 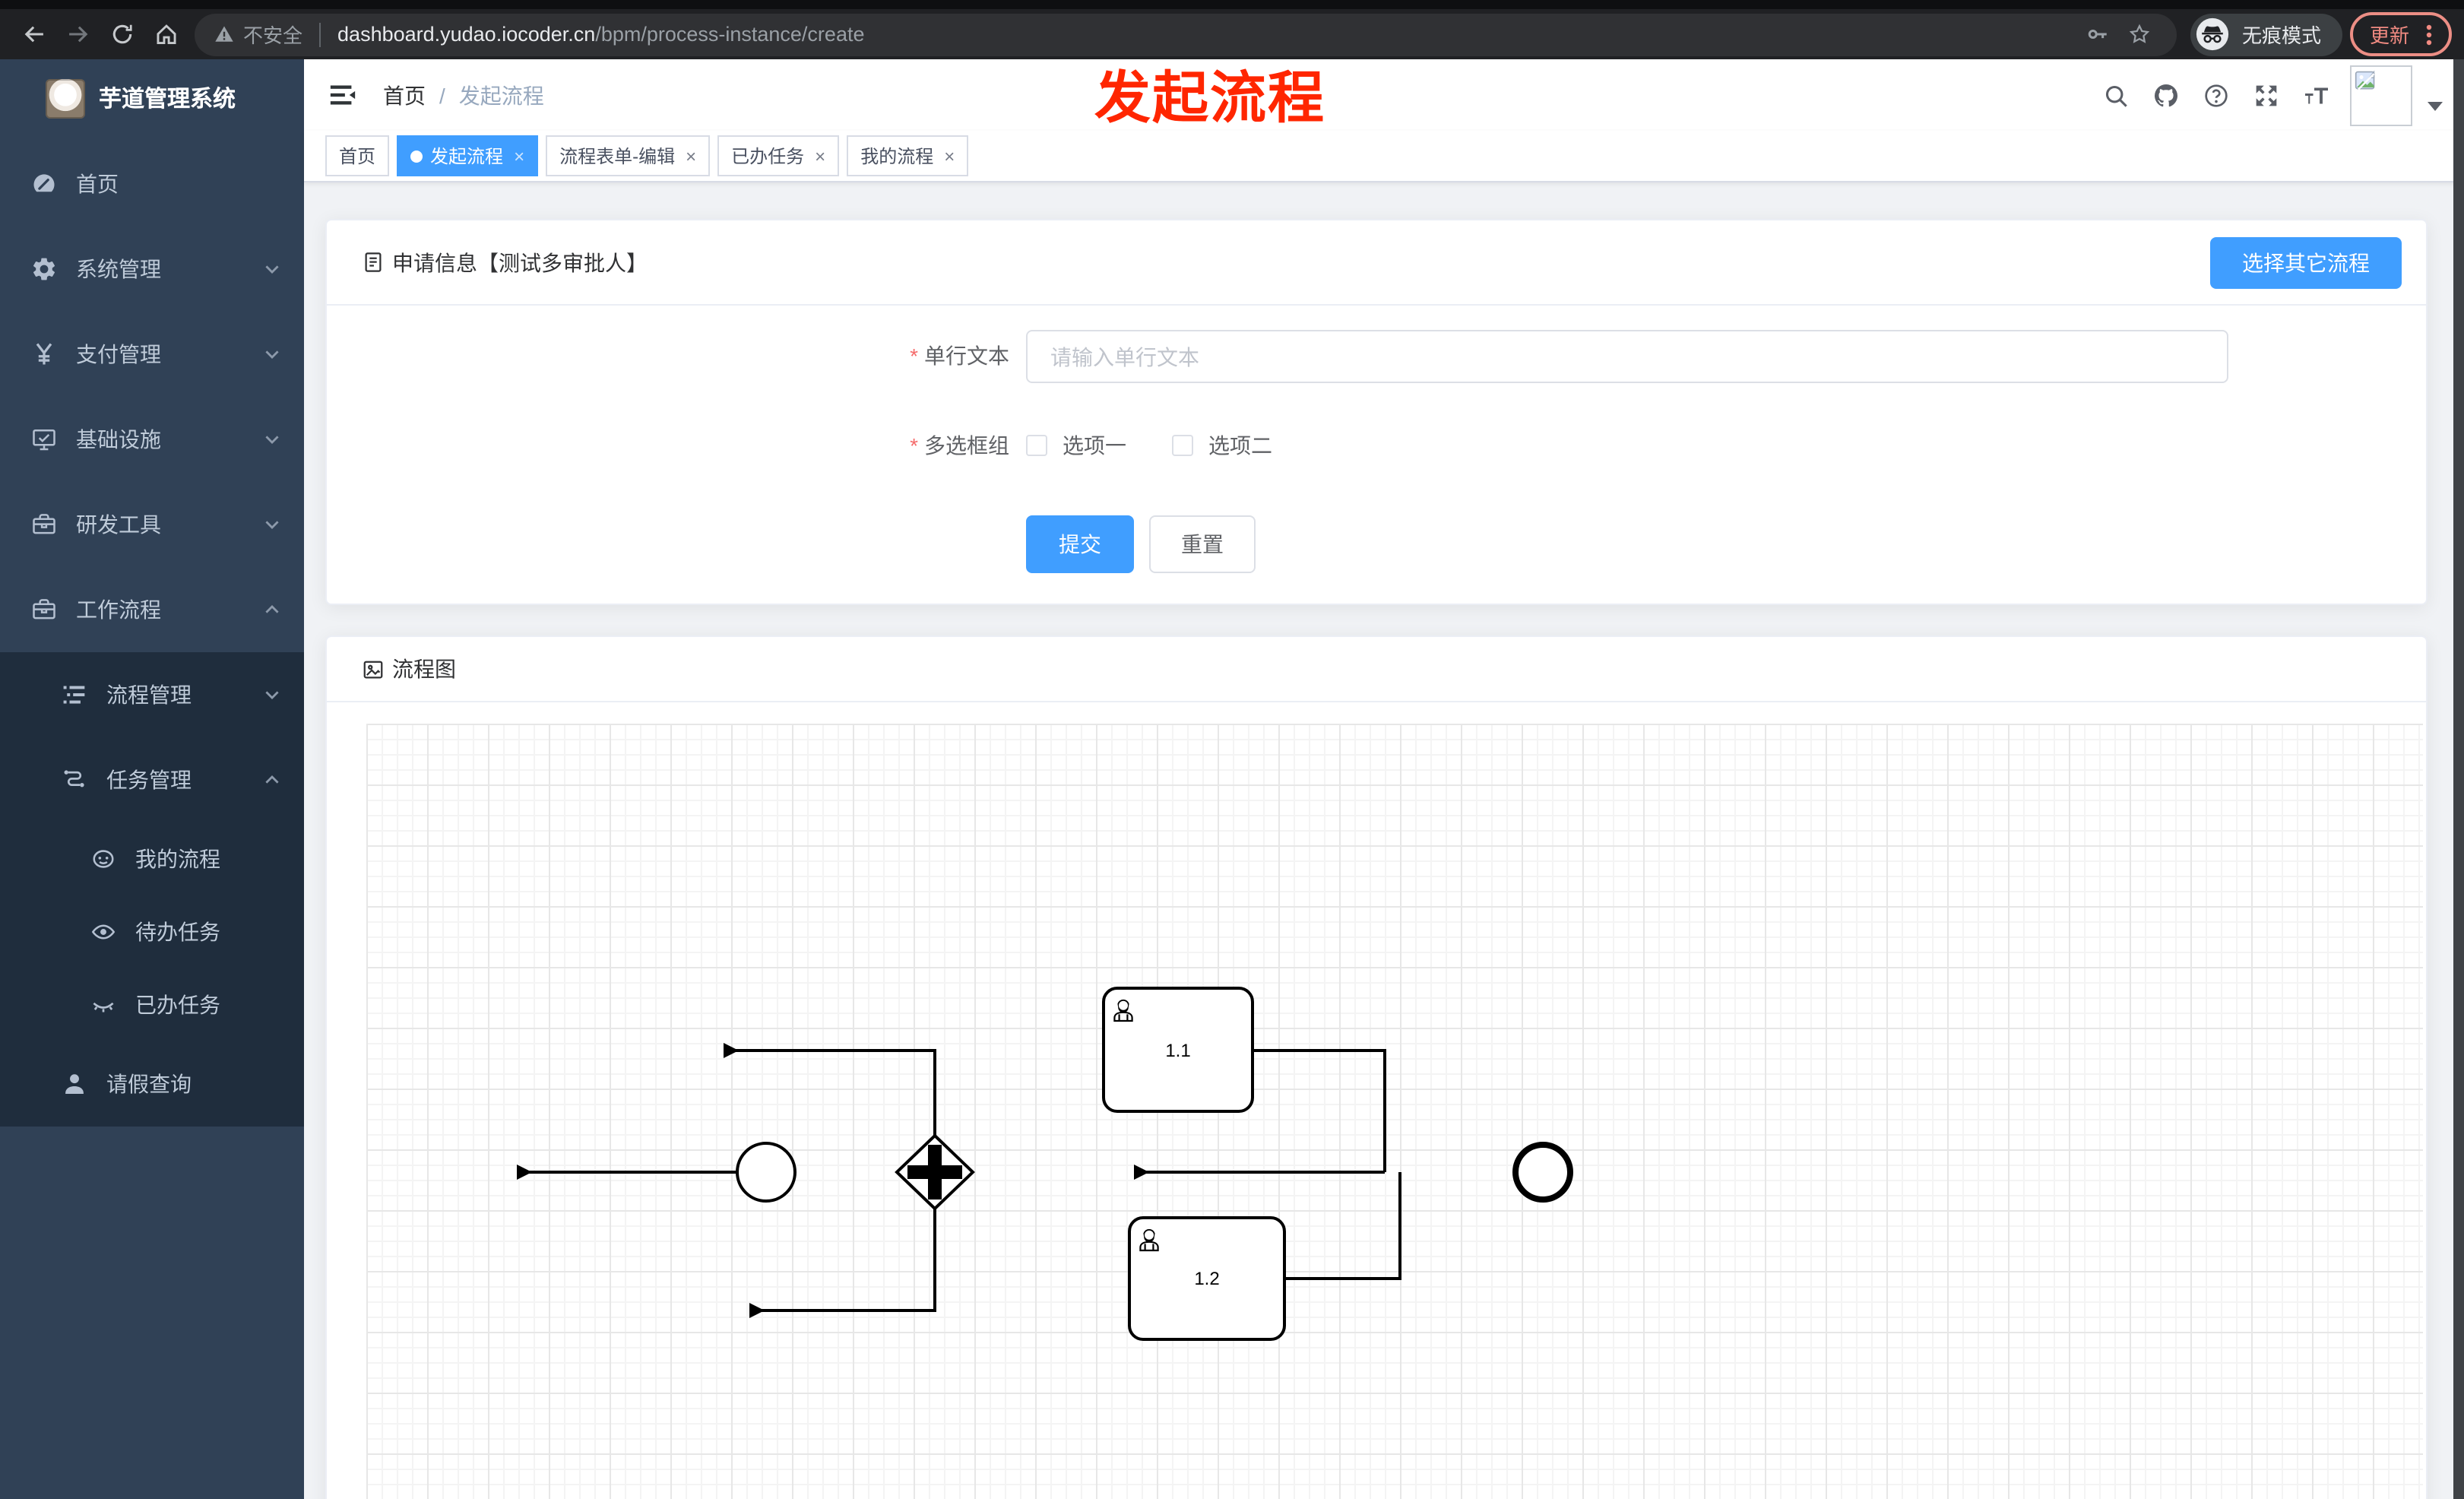 I want to click on avatar, so click(x=2381, y=95).